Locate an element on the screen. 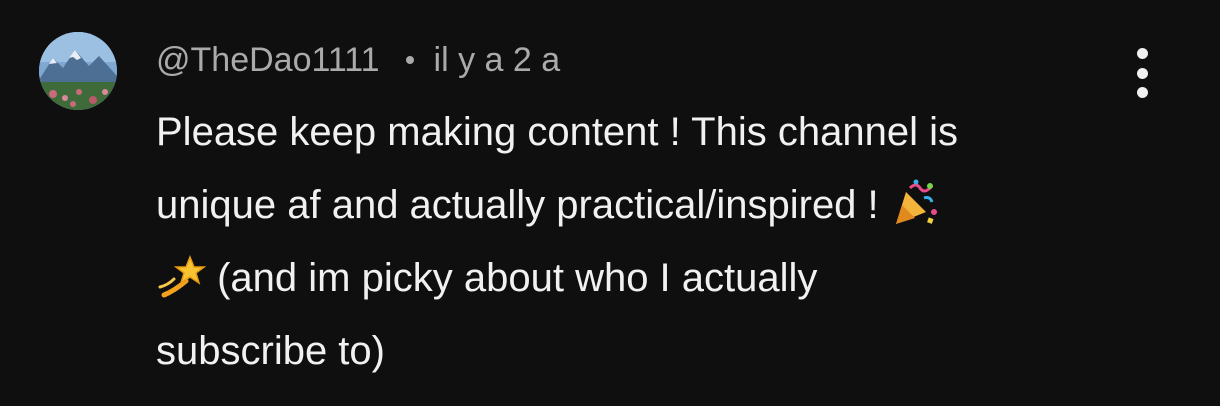 The image size is (1220, 406). mountain-landscape-avatar-icon is located at coordinates (78, 71).